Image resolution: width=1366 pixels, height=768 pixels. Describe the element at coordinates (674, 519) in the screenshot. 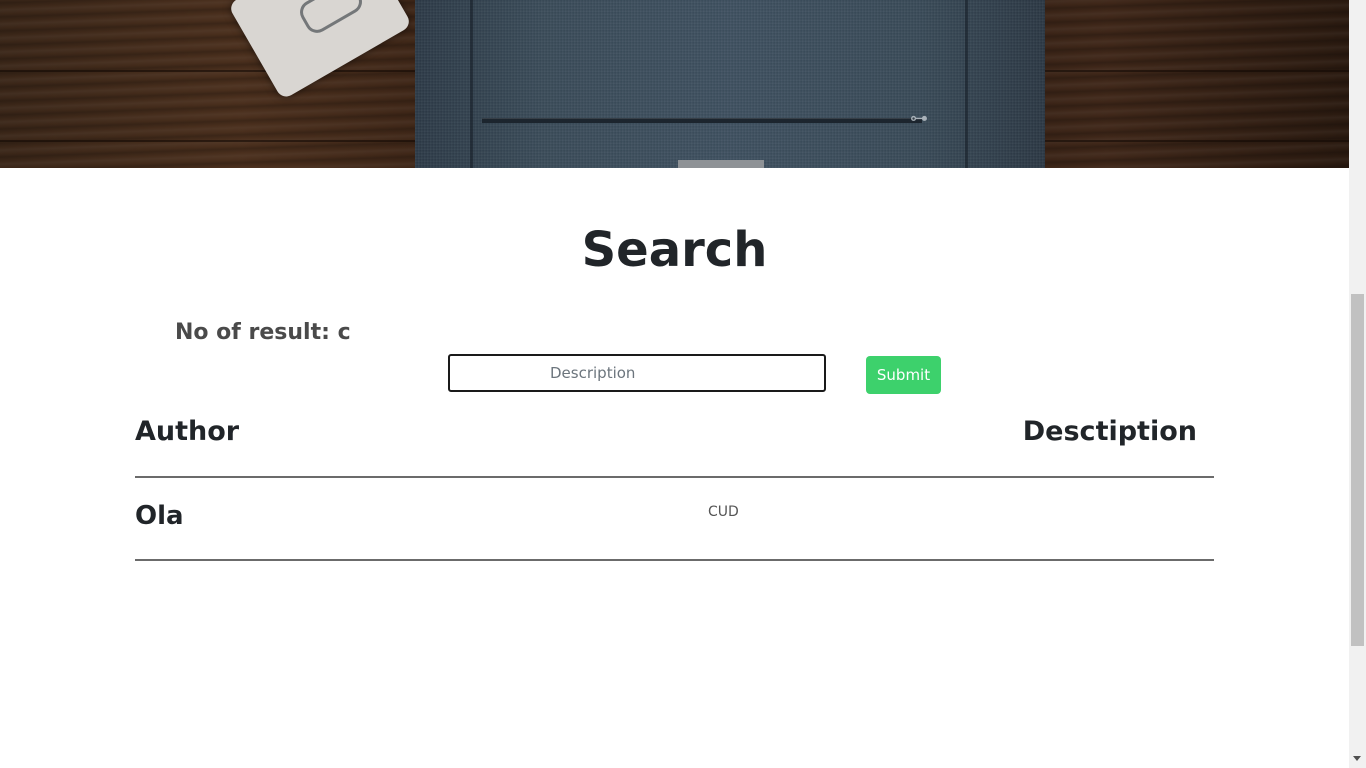

I see `table-row: Ola CUD` at that location.